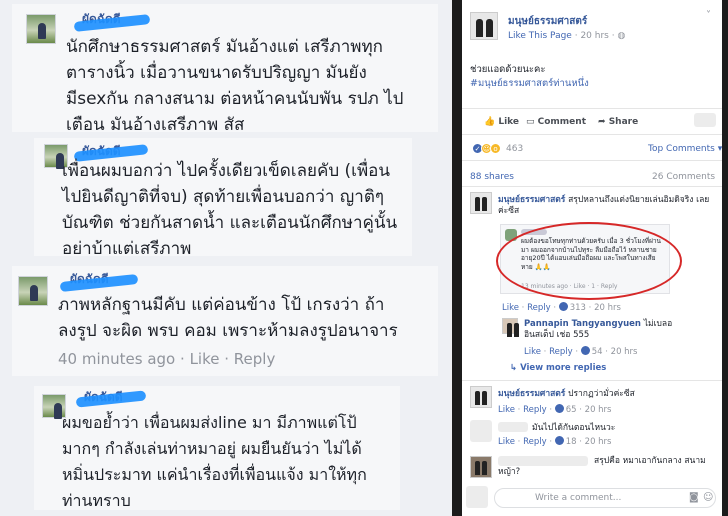  I want to click on like-button: 👍 Like, so click(501, 122).